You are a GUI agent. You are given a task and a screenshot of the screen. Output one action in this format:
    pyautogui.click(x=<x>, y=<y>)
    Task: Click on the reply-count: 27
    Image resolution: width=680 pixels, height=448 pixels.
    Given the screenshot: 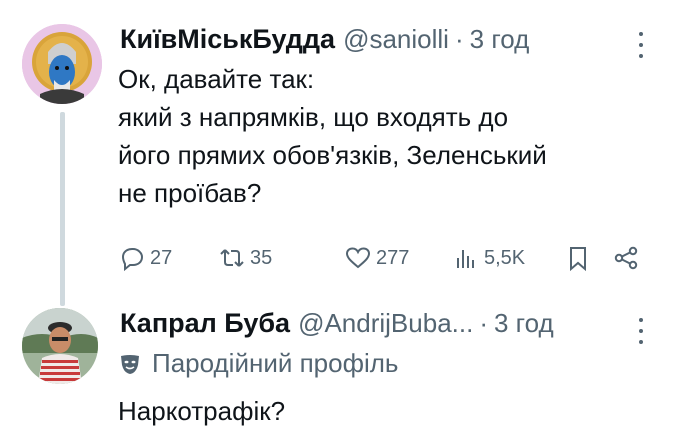 What is the action you would take?
    pyautogui.click(x=161, y=257)
    